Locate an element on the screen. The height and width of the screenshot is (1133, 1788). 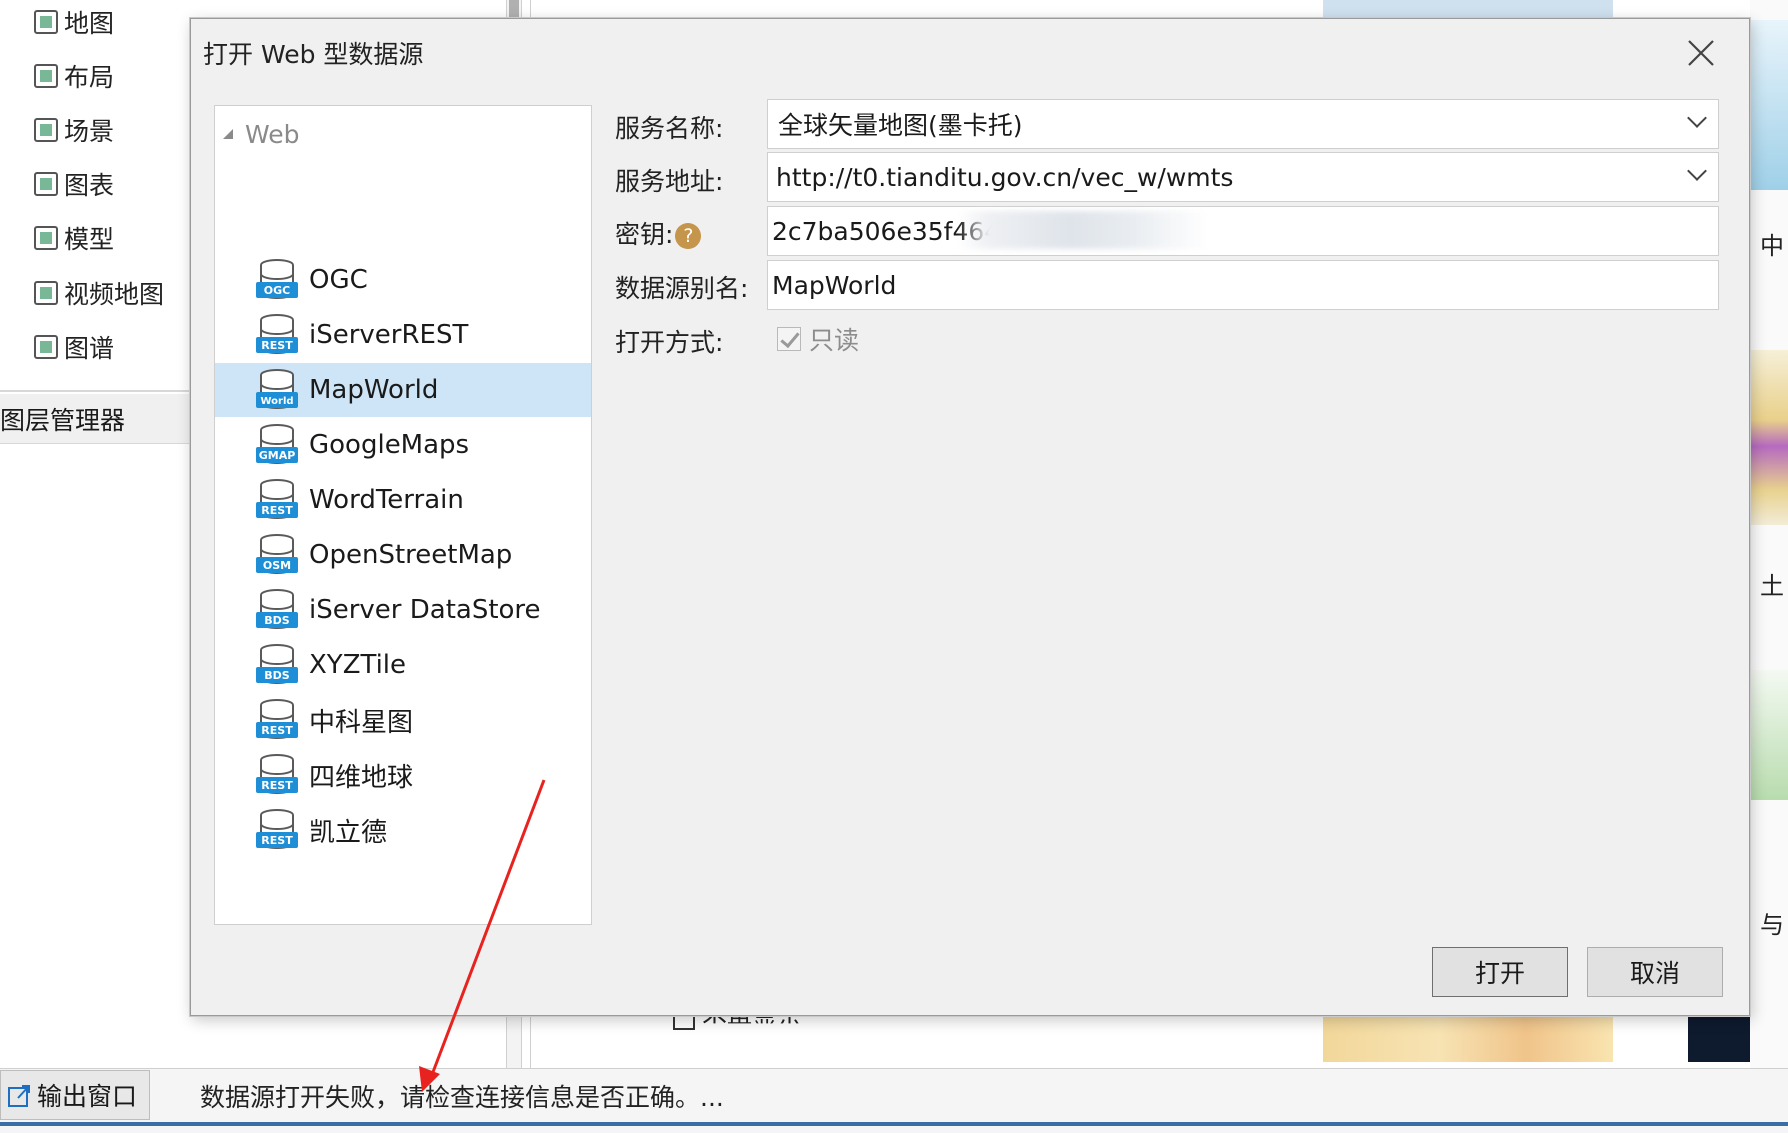
video-map-icon is located at coordinates (46, 293).